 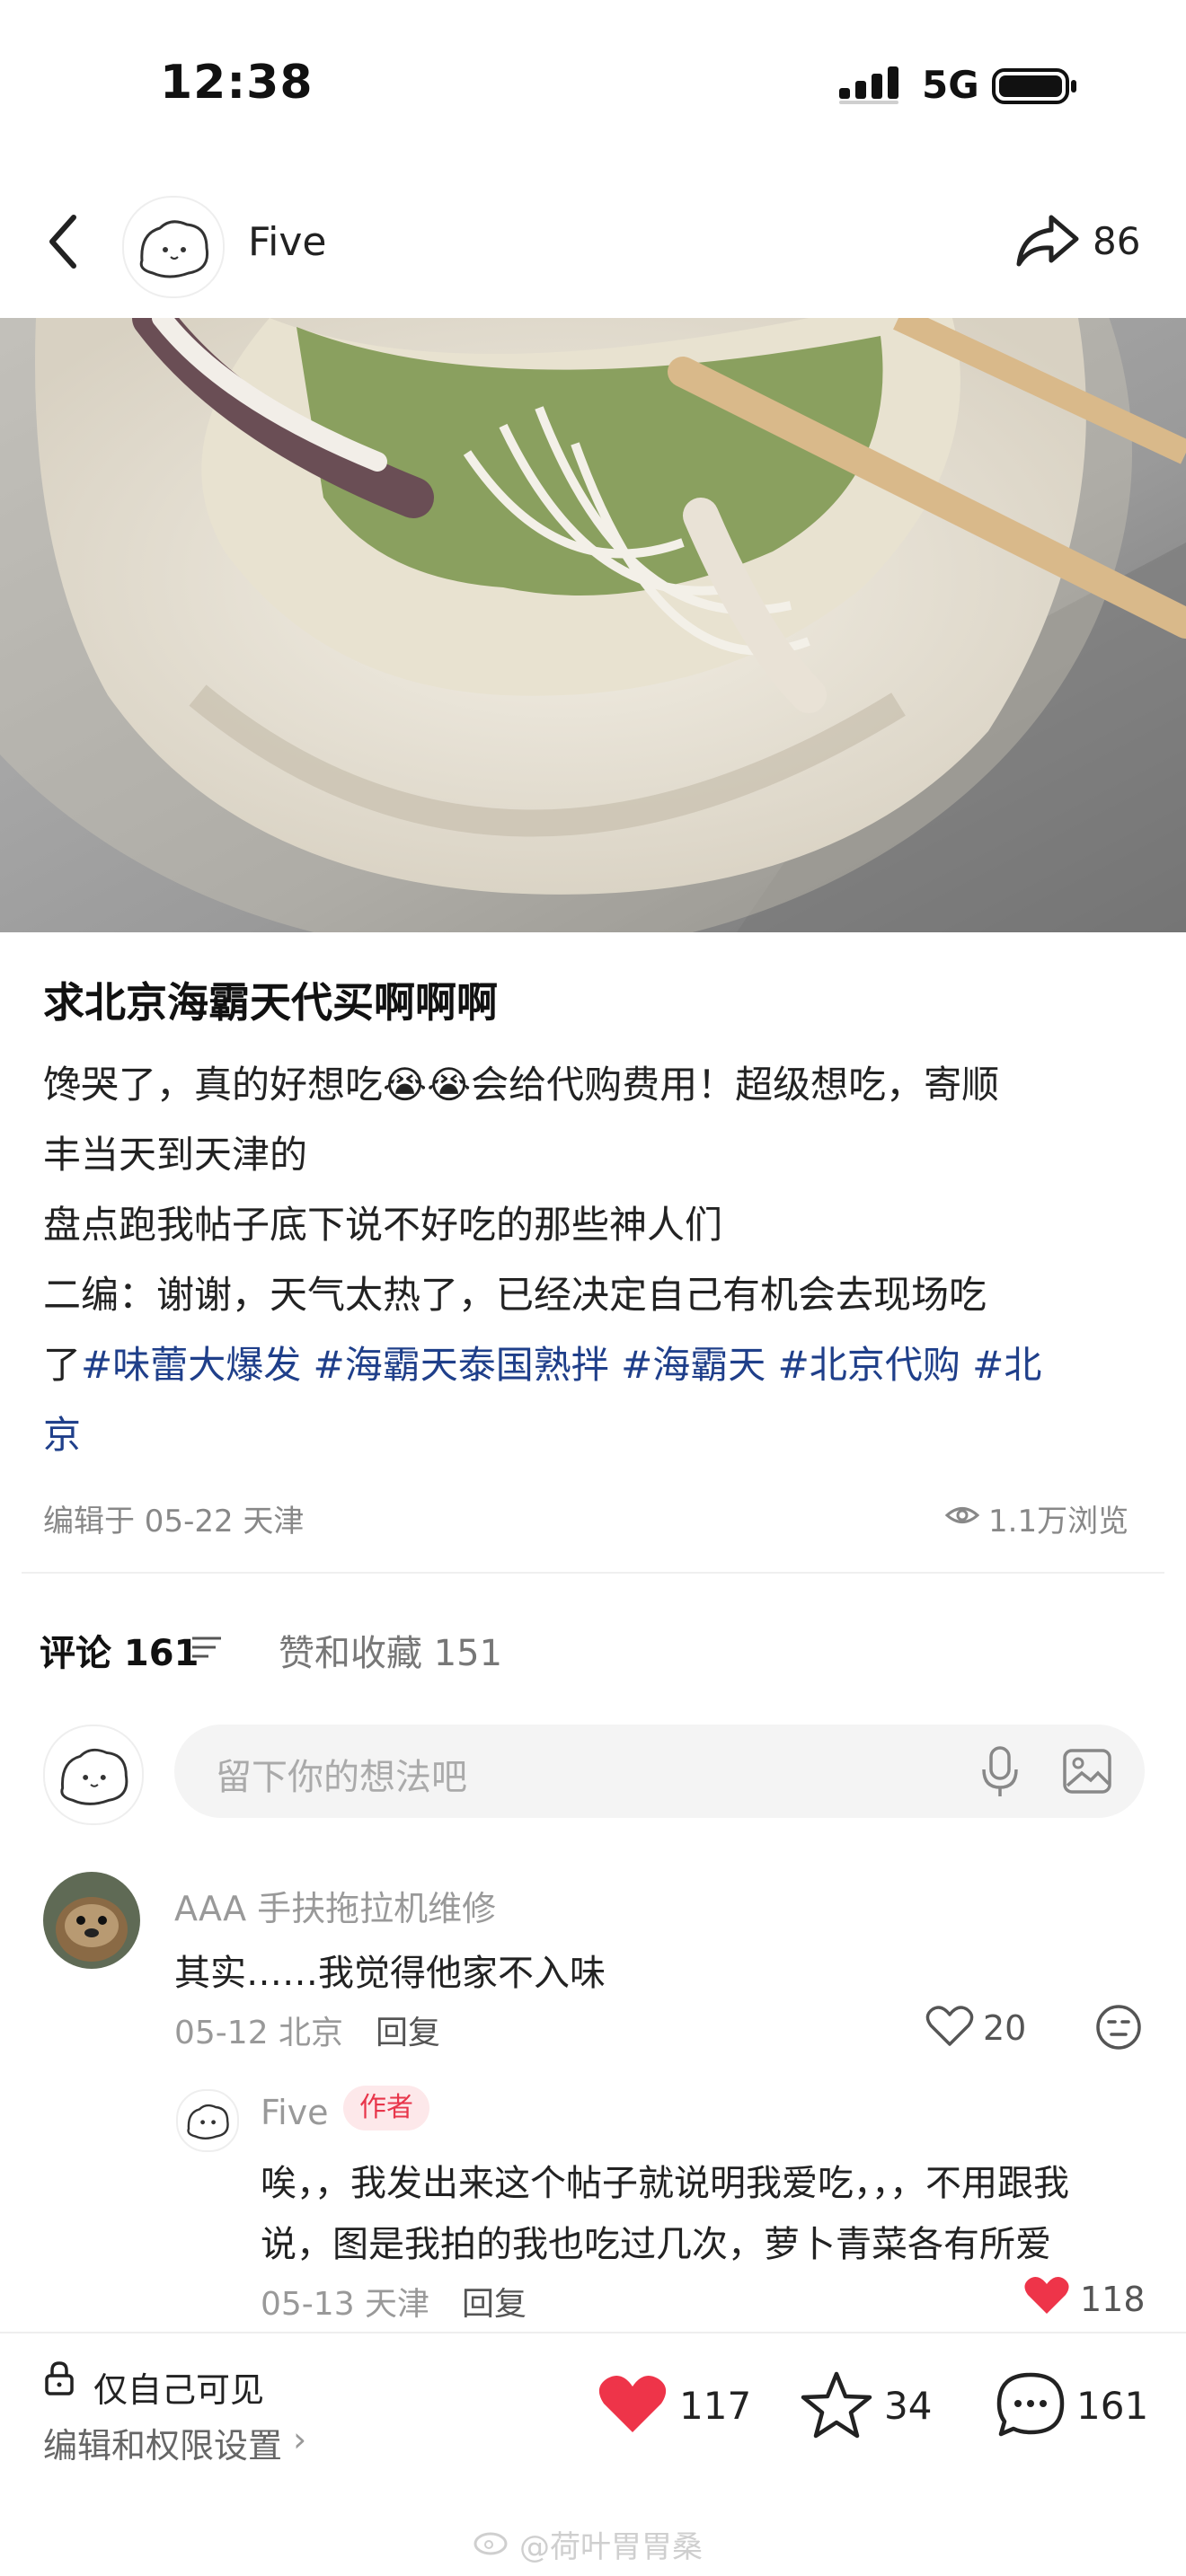 I want to click on post-body-line: 丰当天到天津的, so click(x=175, y=1155).